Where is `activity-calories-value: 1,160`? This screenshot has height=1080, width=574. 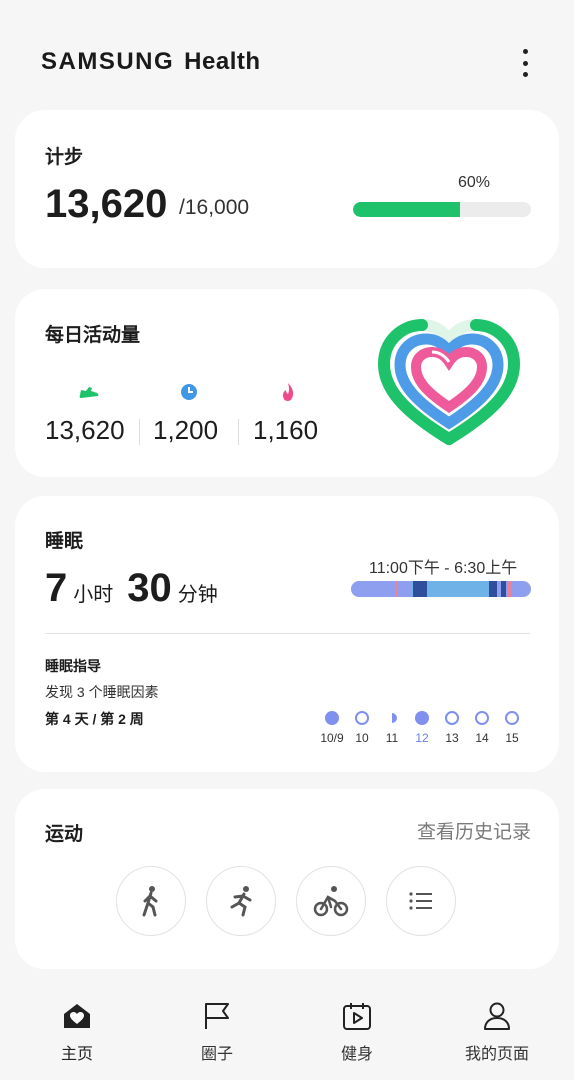 activity-calories-value: 1,160 is located at coordinates (286, 430).